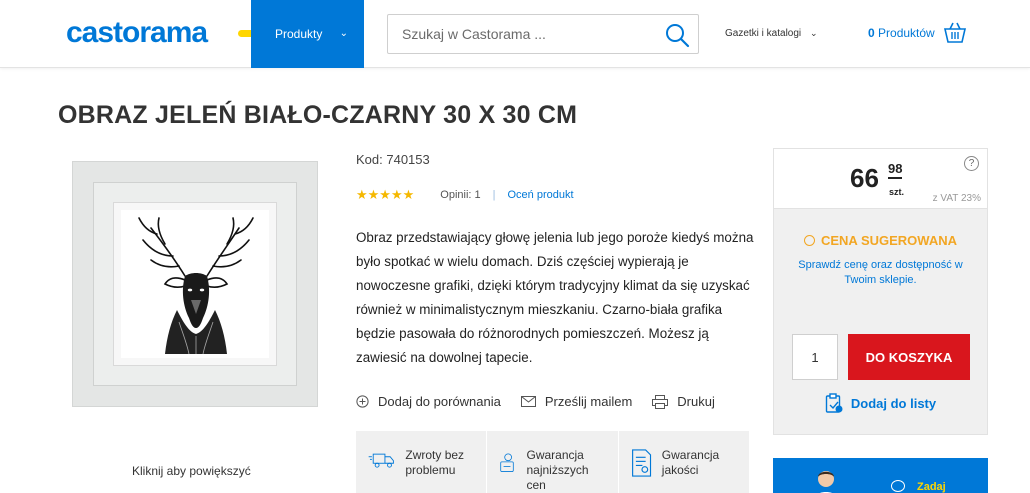  I want to click on price-tag-icon, so click(507, 462).